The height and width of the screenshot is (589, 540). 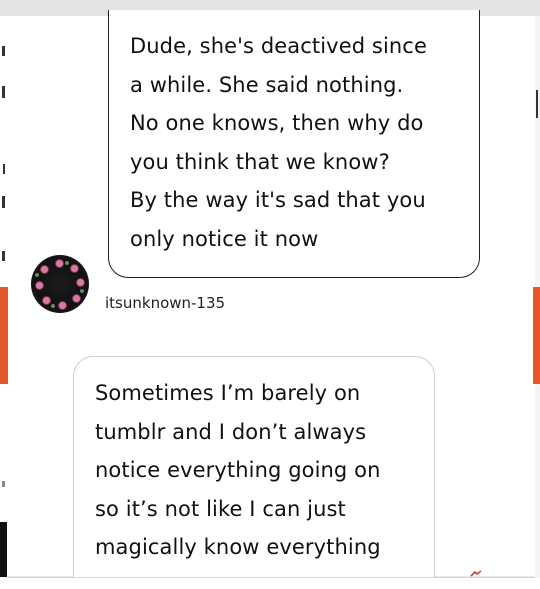 I want to click on message-line: By the way it's sad that you, so click(x=278, y=200).